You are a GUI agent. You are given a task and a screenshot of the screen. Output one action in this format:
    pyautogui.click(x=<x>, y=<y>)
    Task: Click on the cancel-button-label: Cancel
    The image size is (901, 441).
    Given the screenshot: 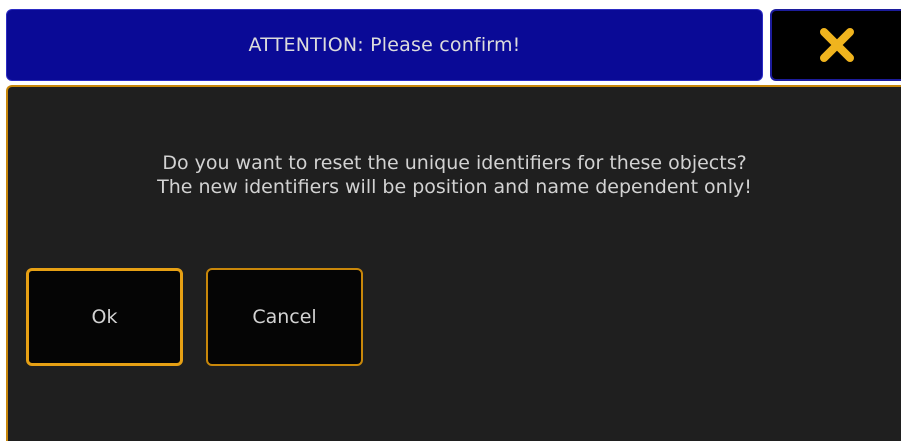 What is the action you would take?
    pyautogui.click(x=284, y=317)
    